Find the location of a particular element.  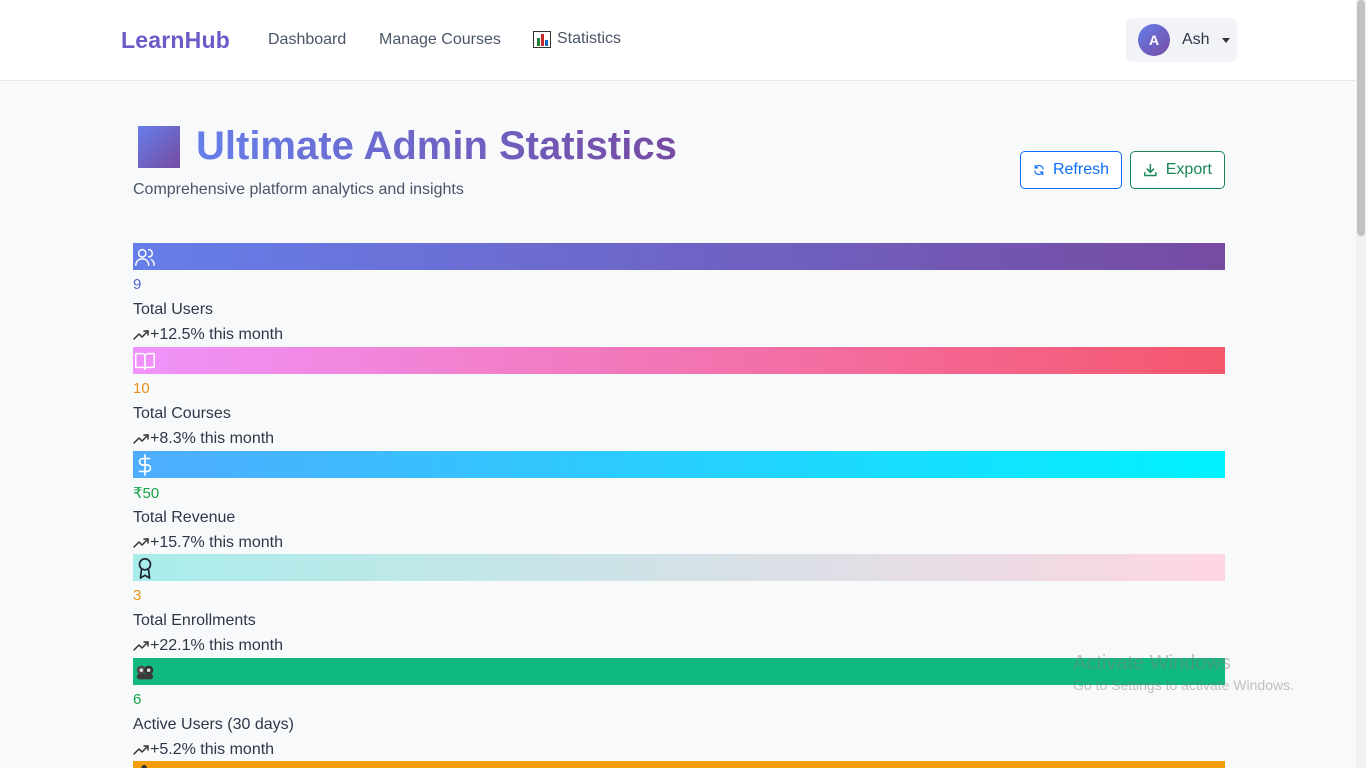

stat-value: 10 is located at coordinates (141, 388).